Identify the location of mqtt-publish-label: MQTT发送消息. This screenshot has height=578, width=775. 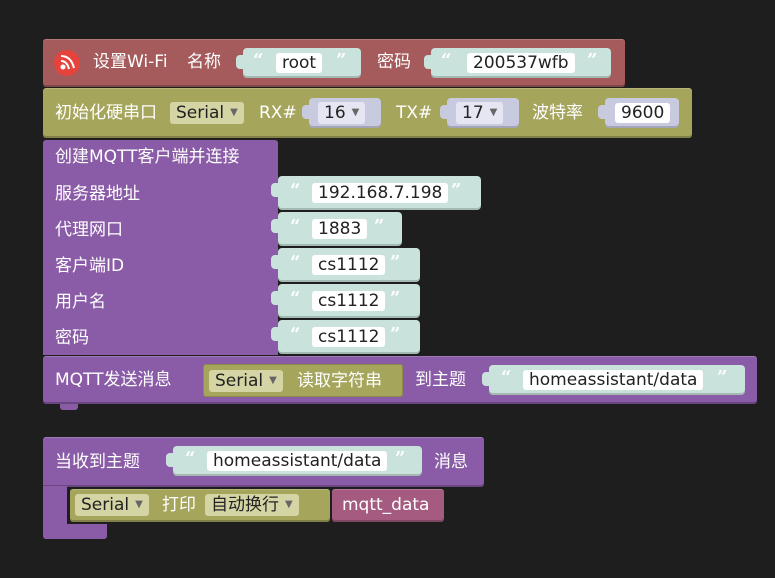
(113, 380).